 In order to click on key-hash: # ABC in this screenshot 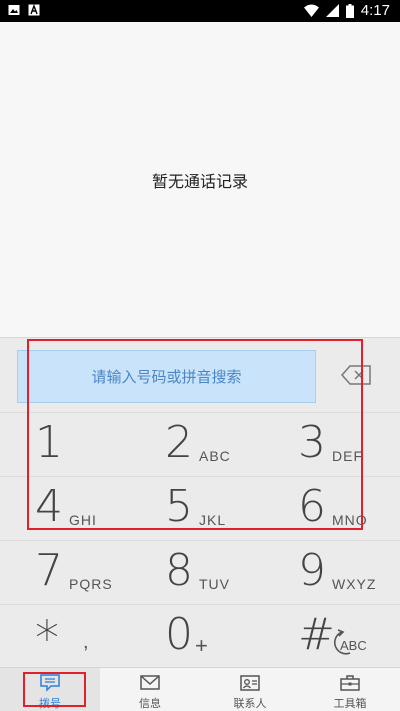, I will do `click(334, 637)`.